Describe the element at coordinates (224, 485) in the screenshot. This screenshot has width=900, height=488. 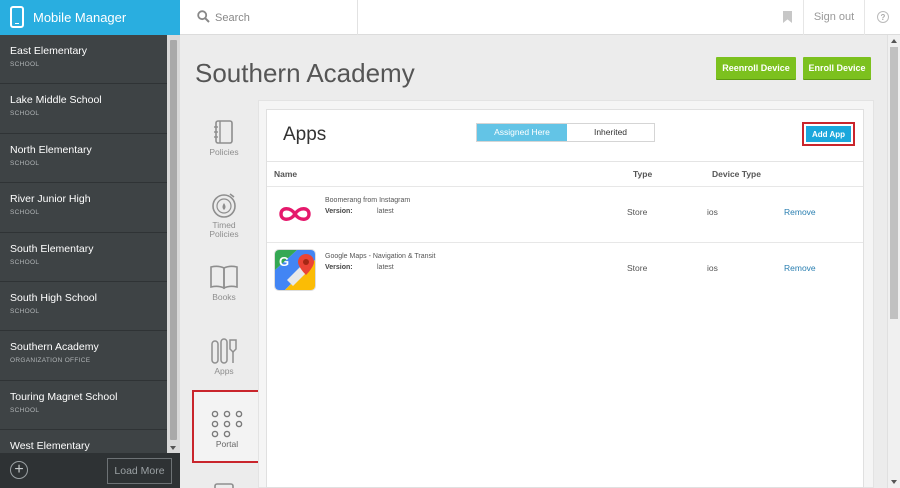
I see `nav-next-icon` at that location.